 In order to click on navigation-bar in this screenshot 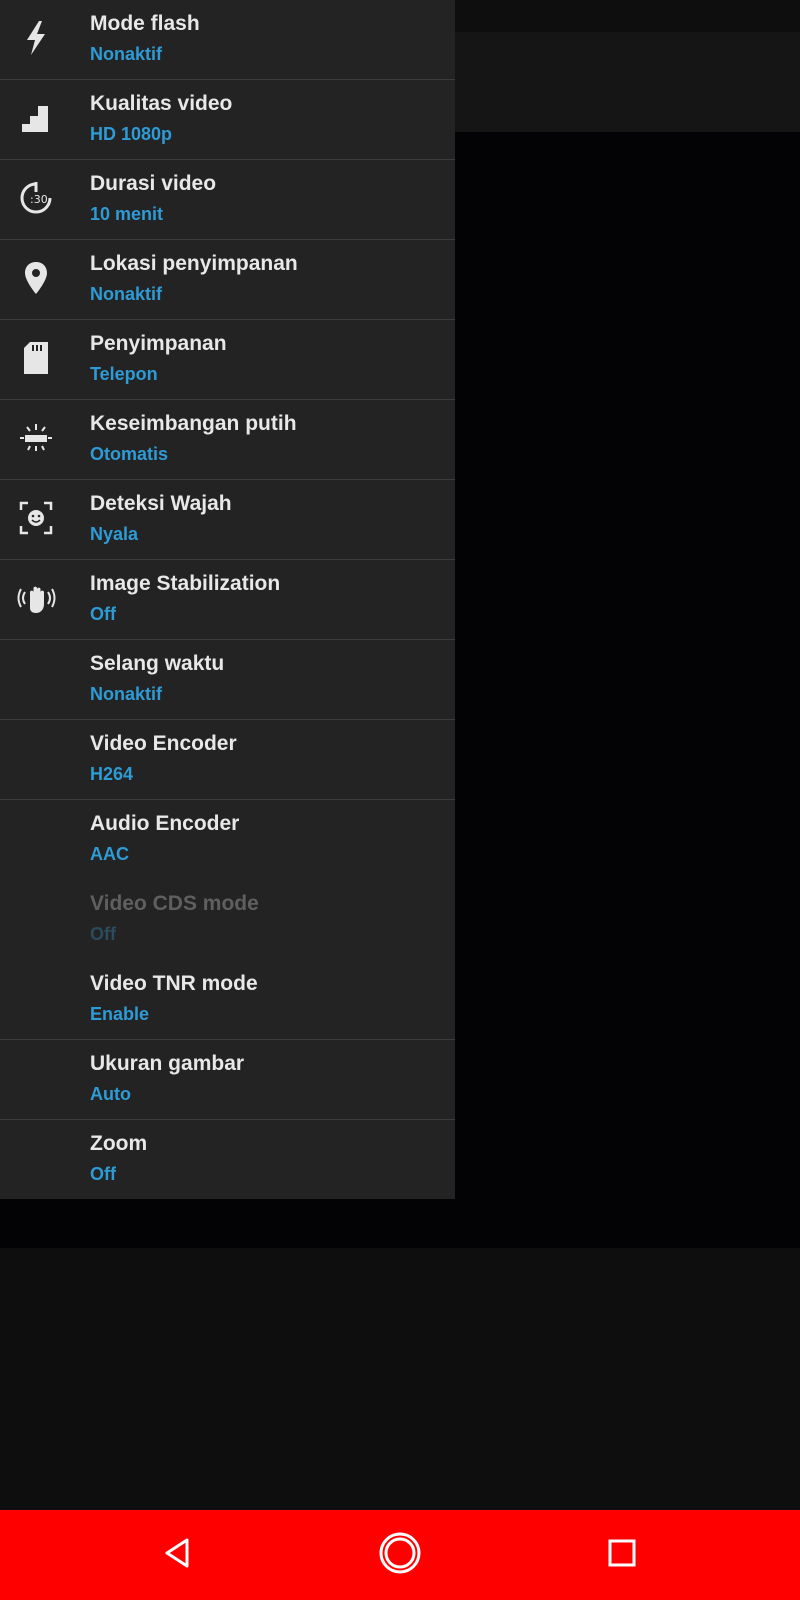, I will do `click(400, 1555)`.